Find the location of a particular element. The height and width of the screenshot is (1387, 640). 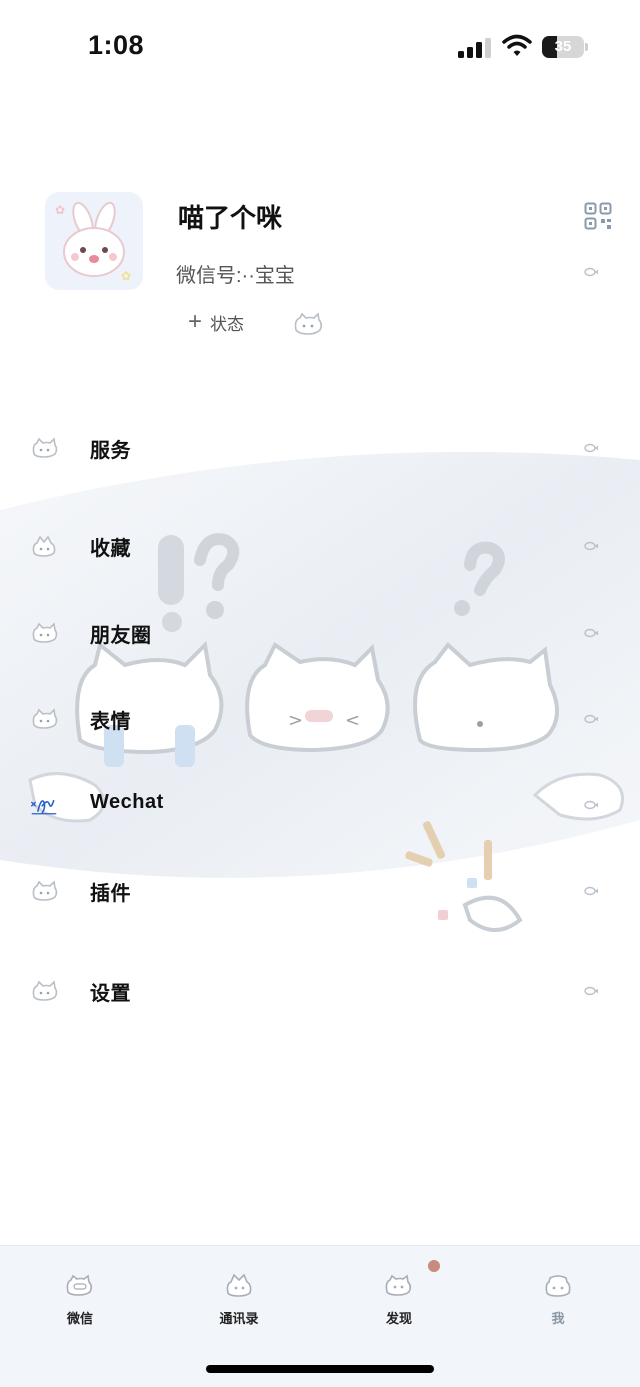

status-bar: 1:08 35 is located at coordinates (320, 48).